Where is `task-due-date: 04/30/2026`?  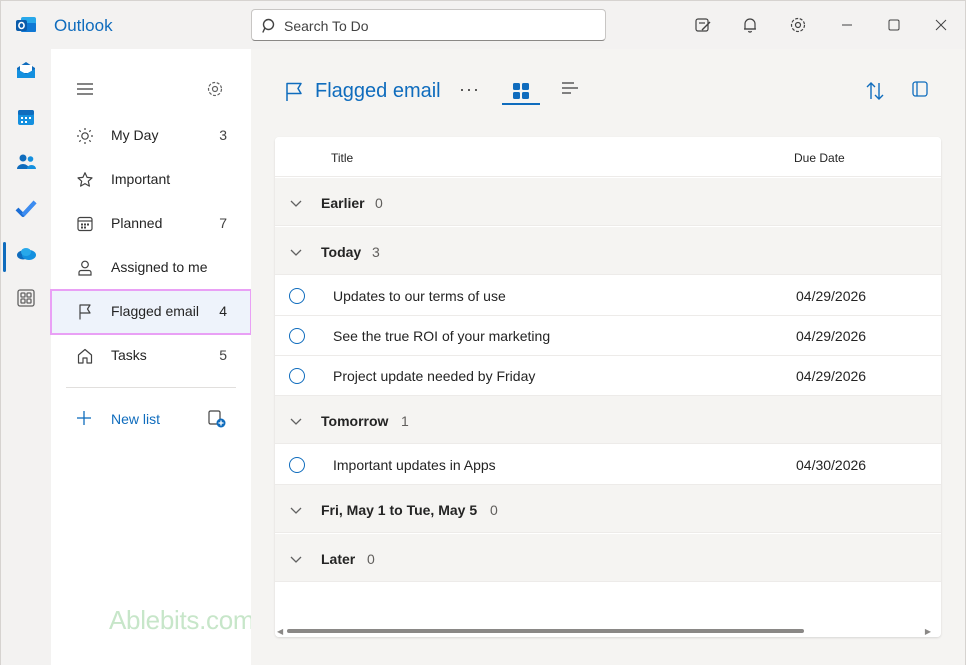 task-due-date: 04/30/2026 is located at coordinates (831, 465).